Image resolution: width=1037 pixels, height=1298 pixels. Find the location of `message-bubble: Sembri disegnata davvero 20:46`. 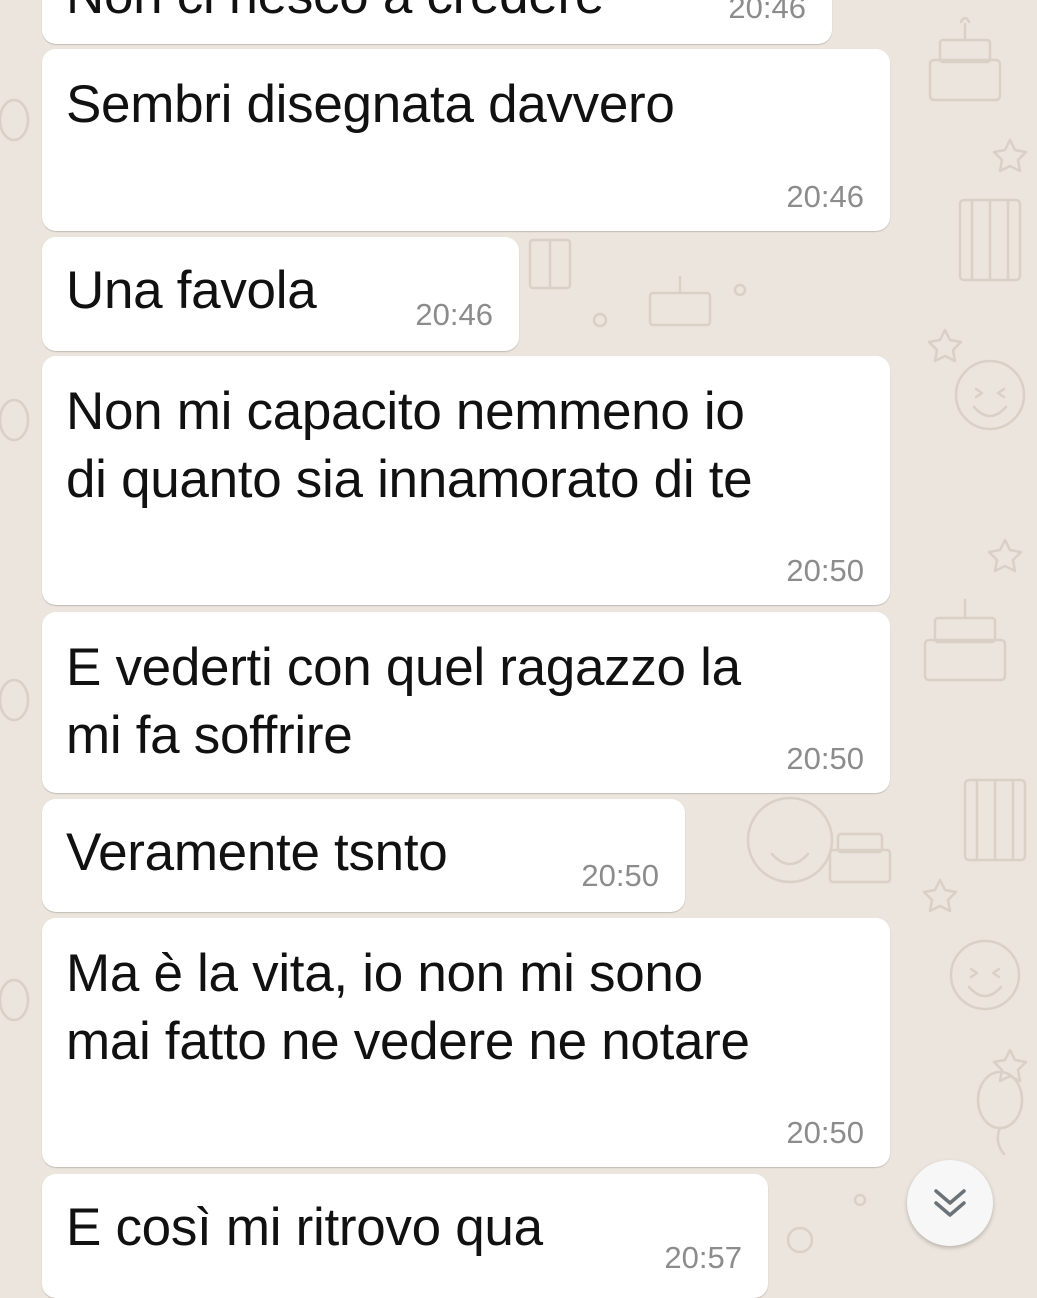

message-bubble: Sembri disegnata davvero 20:46 is located at coordinates (466, 140).